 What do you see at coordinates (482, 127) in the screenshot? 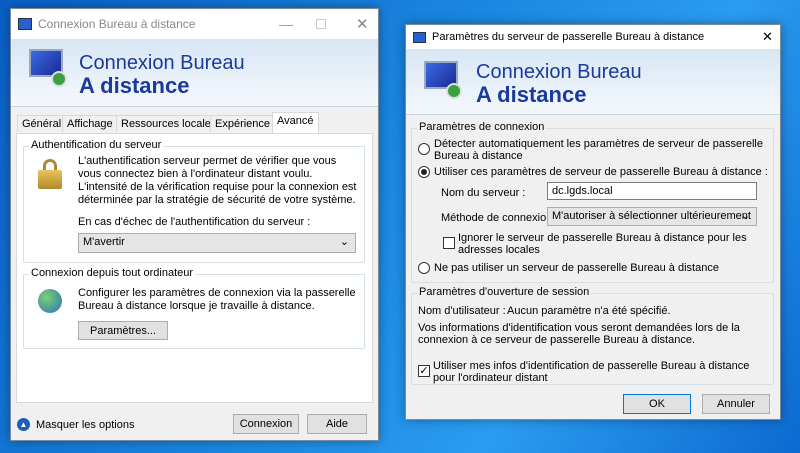
I see `group-title: Paramètres de connexion` at bounding box center [482, 127].